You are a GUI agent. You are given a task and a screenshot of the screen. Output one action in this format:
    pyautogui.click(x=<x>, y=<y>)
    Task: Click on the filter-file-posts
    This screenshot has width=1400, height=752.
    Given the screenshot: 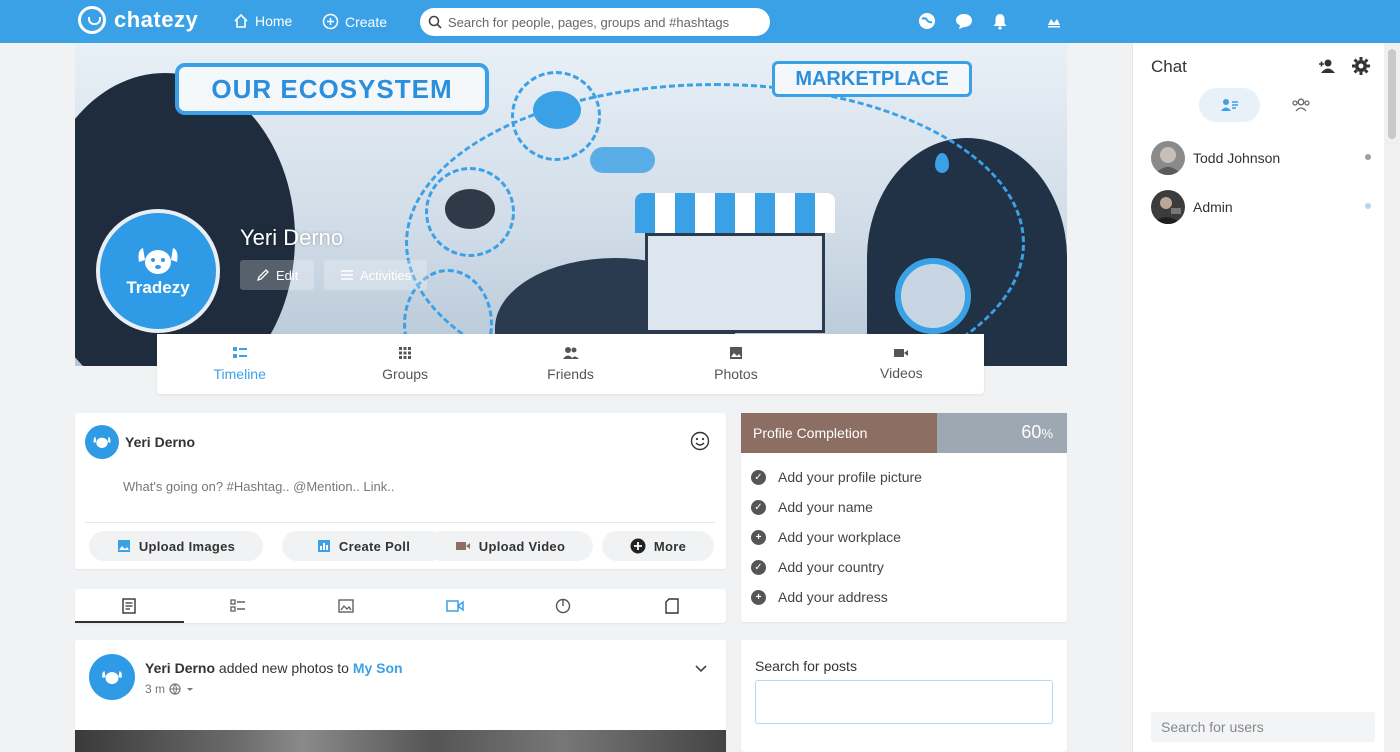 What is the action you would take?
    pyautogui.click(x=672, y=606)
    